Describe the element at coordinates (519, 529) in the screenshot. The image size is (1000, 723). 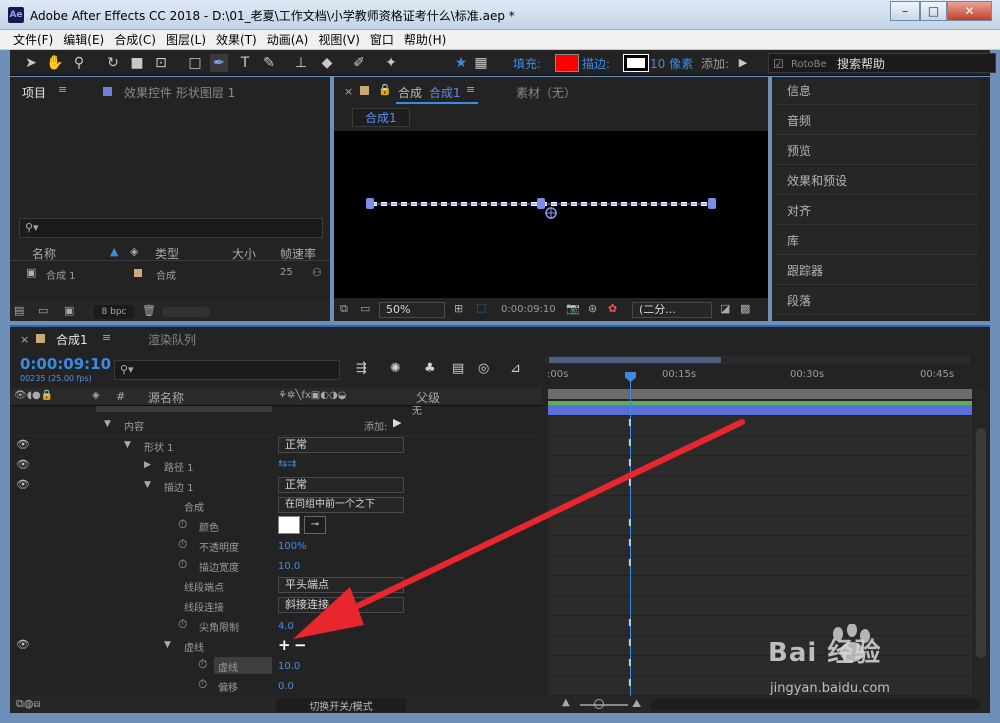
I see `annotation-arrow` at that location.